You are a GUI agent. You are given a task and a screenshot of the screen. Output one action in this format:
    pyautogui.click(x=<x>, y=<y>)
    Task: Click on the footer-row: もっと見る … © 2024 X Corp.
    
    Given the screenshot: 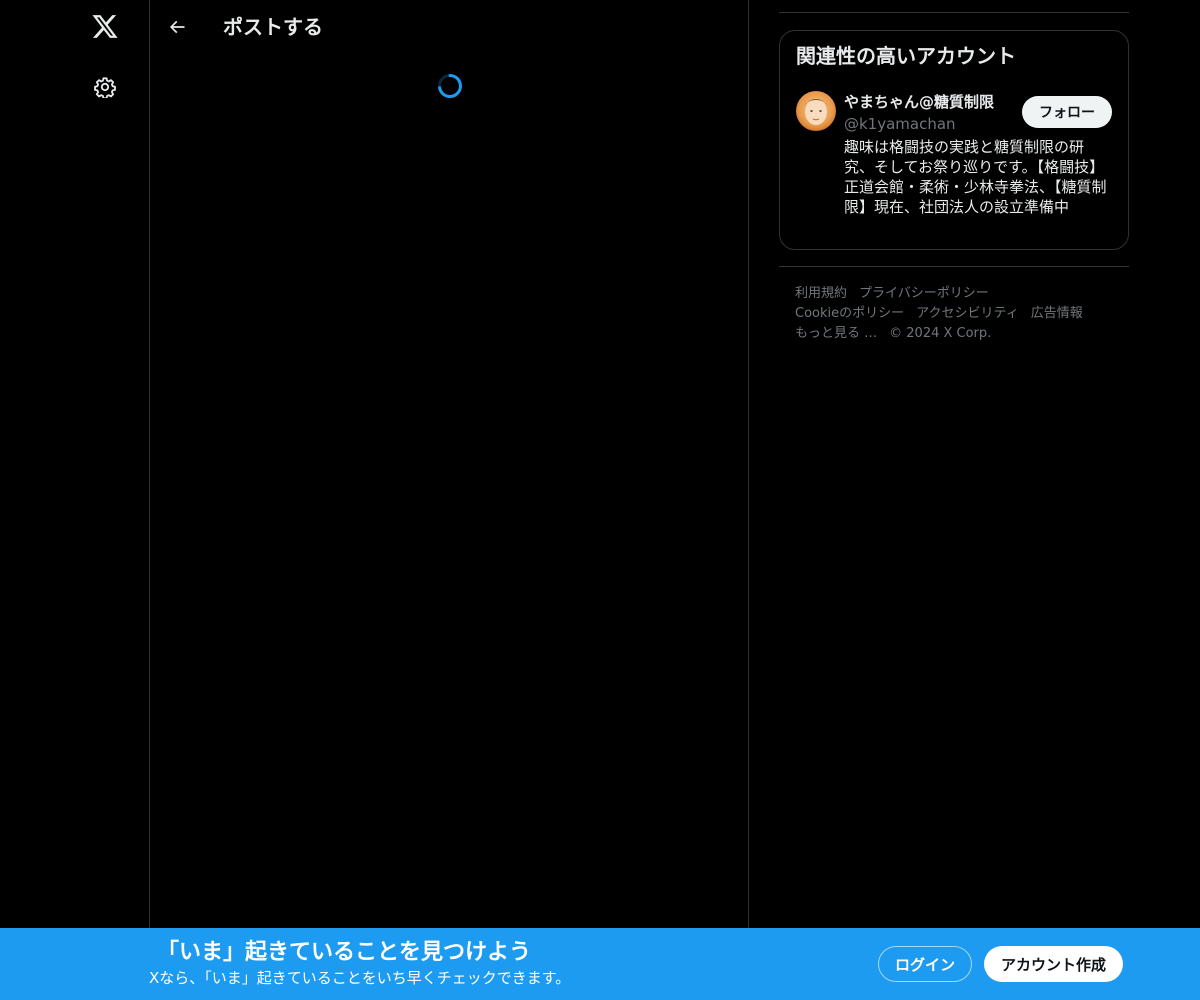 What is the action you would take?
    pyautogui.click(x=954, y=334)
    